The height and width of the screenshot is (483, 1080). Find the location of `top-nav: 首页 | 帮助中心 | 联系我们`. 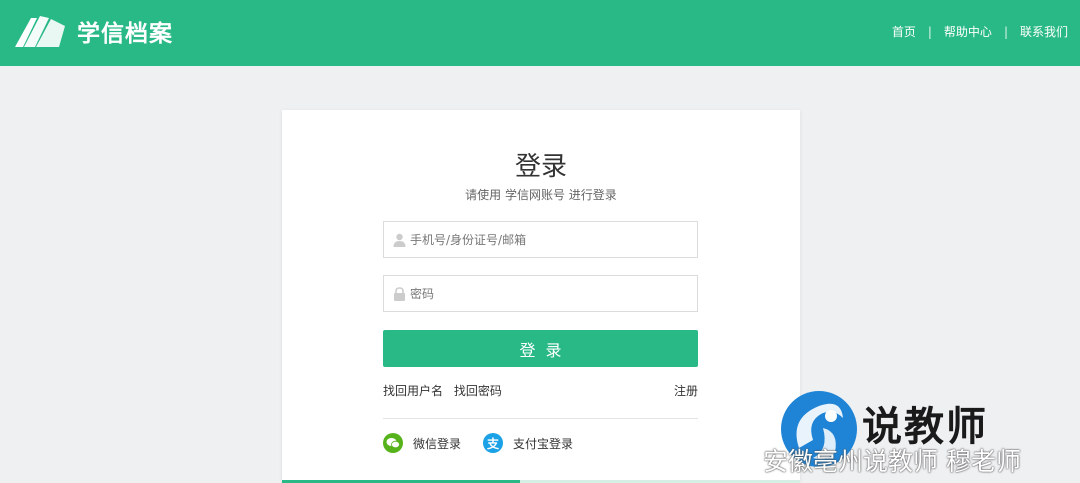

top-nav: 首页 | 帮助中心 | 联系我们 is located at coordinates (980, 31).